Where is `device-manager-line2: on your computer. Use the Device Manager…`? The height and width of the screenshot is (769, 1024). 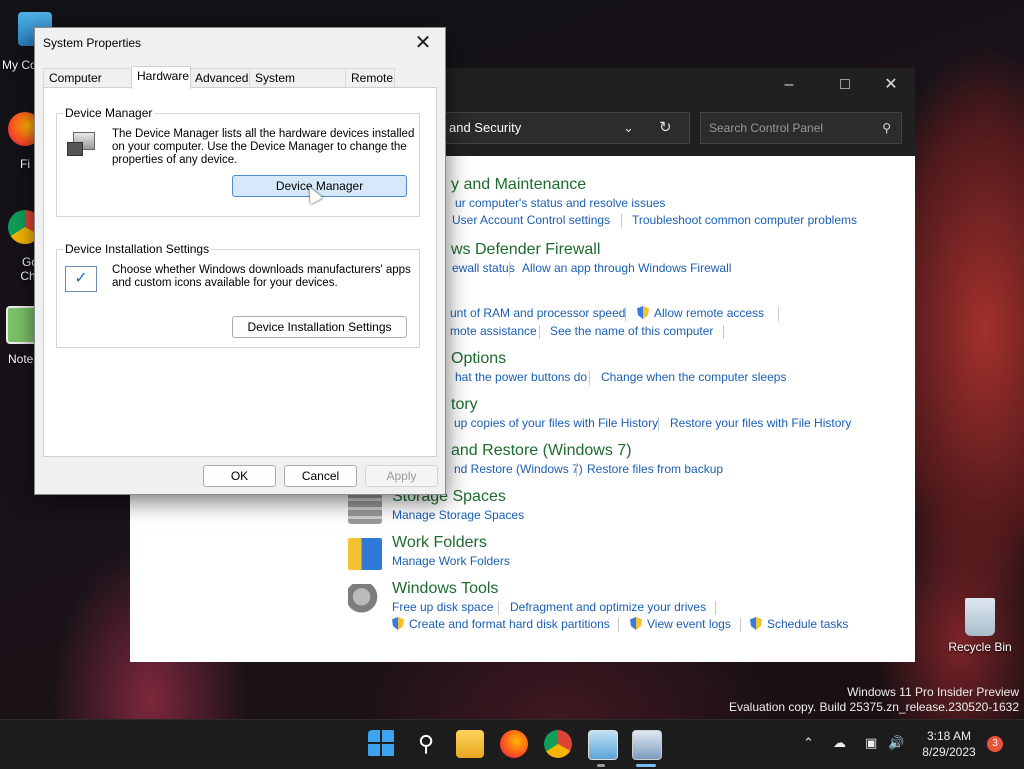 device-manager-line2: on your computer. Use the Device Manager… is located at coordinates (259, 147).